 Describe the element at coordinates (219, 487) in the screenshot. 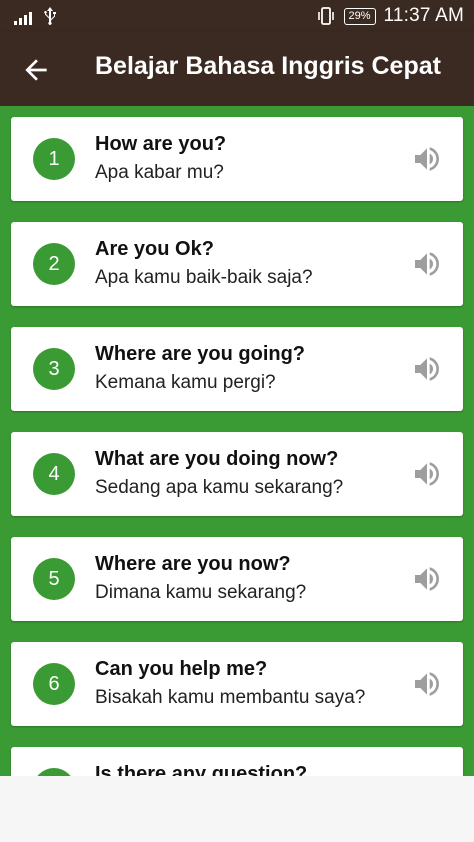

I see `indonesian-translation: Sedang apa kamu sekarang?` at that location.